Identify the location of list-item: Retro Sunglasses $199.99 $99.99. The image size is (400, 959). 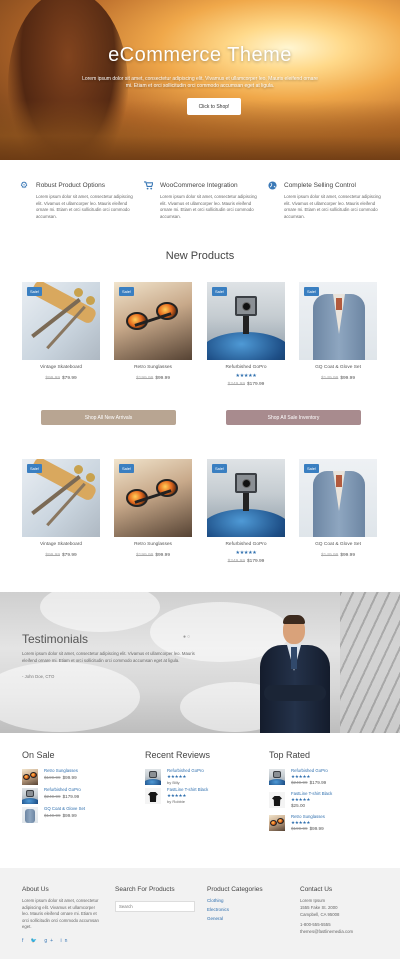
(77, 777).